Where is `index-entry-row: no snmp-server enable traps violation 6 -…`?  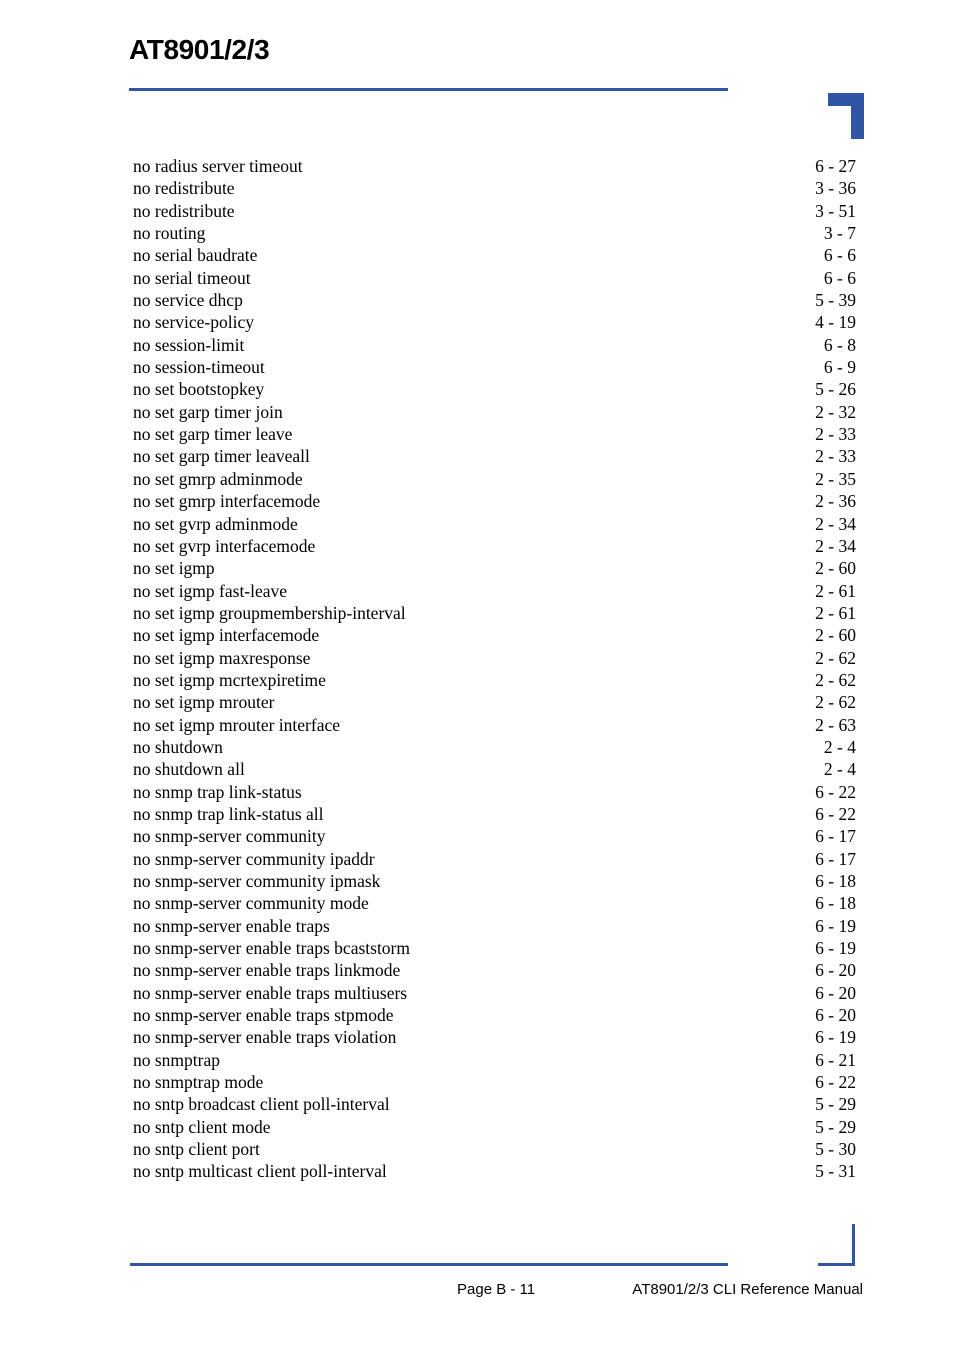
index-entry-row: no snmp-server enable traps violation 6 -… is located at coordinates (494, 1037).